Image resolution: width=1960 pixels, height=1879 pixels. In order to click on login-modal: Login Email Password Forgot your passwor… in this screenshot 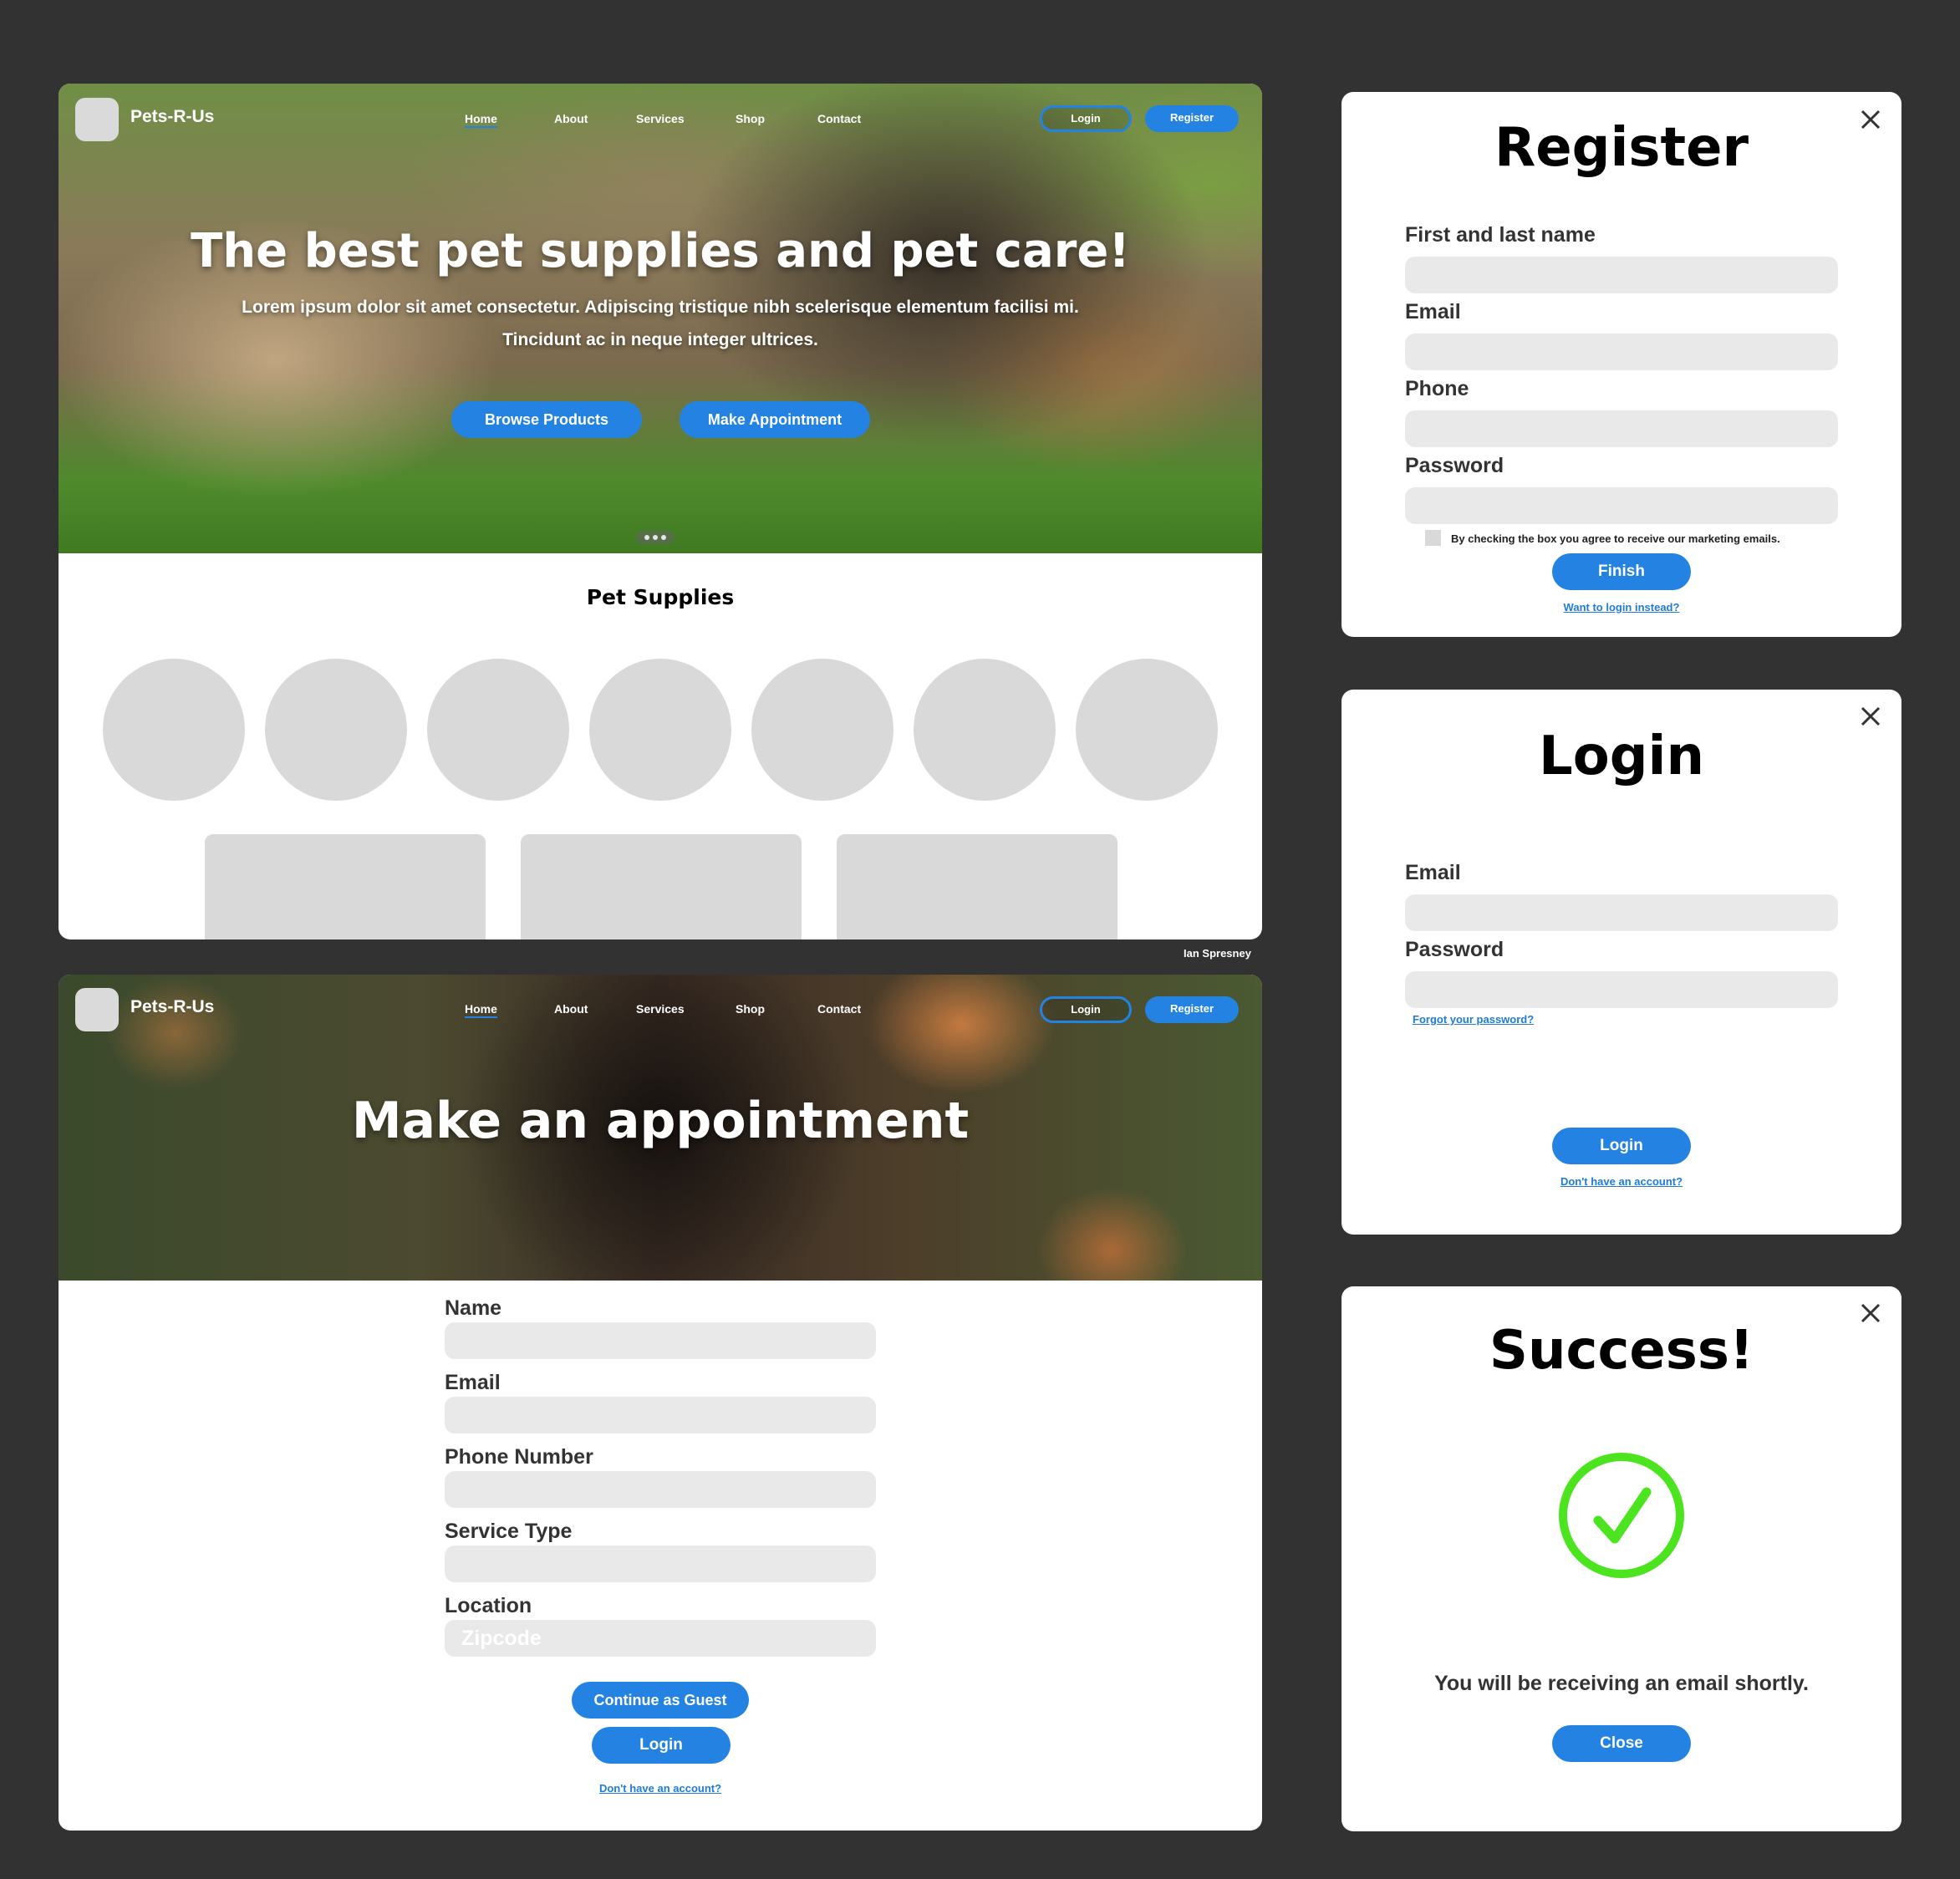, I will do `click(1621, 962)`.